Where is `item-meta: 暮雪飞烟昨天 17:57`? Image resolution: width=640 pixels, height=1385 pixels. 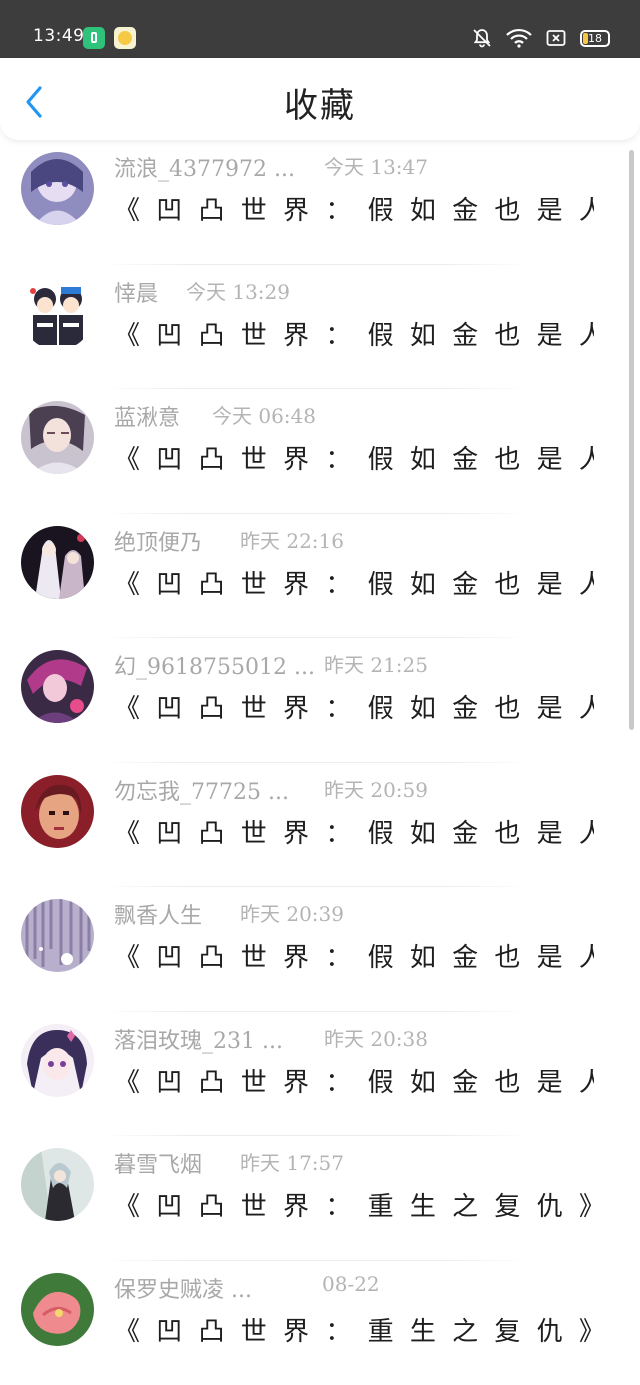 item-meta: 暮雪飞烟昨天 17:57 is located at coordinates (158, 1162).